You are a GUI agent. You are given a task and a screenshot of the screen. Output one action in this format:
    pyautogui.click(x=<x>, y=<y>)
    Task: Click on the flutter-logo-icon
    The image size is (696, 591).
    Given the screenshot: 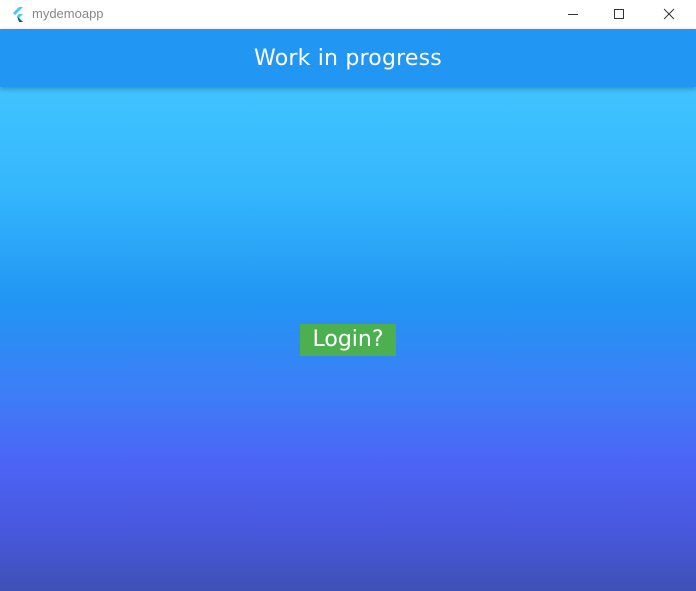 What is the action you would take?
    pyautogui.click(x=18, y=14)
    